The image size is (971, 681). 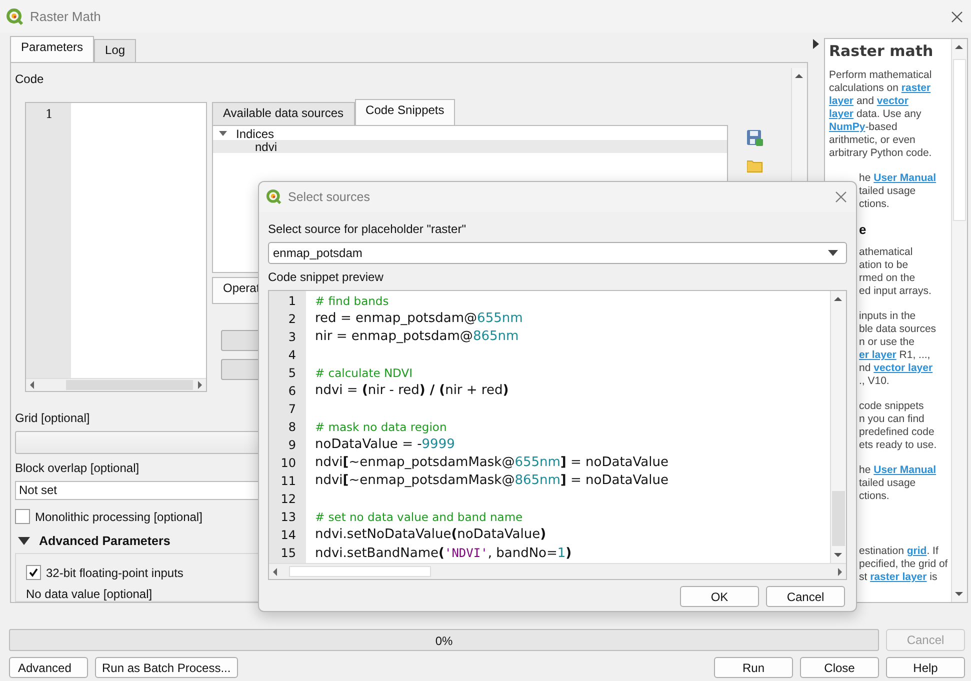 I want to click on help-text: rmed on the, so click(x=887, y=278).